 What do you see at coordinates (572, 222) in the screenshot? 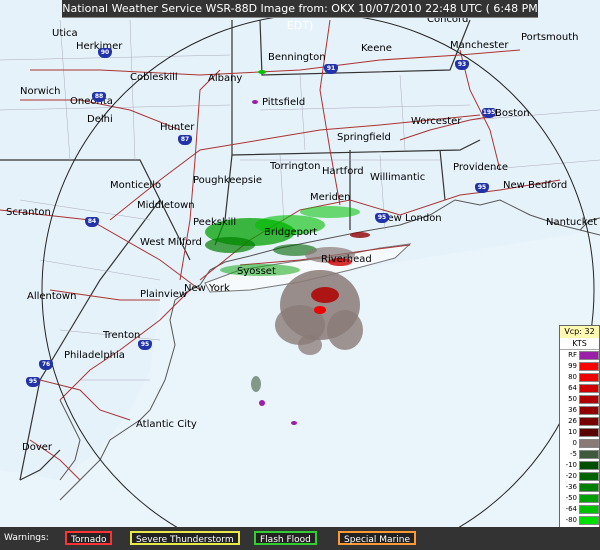
I see `city-label: Nantucket` at bounding box center [572, 222].